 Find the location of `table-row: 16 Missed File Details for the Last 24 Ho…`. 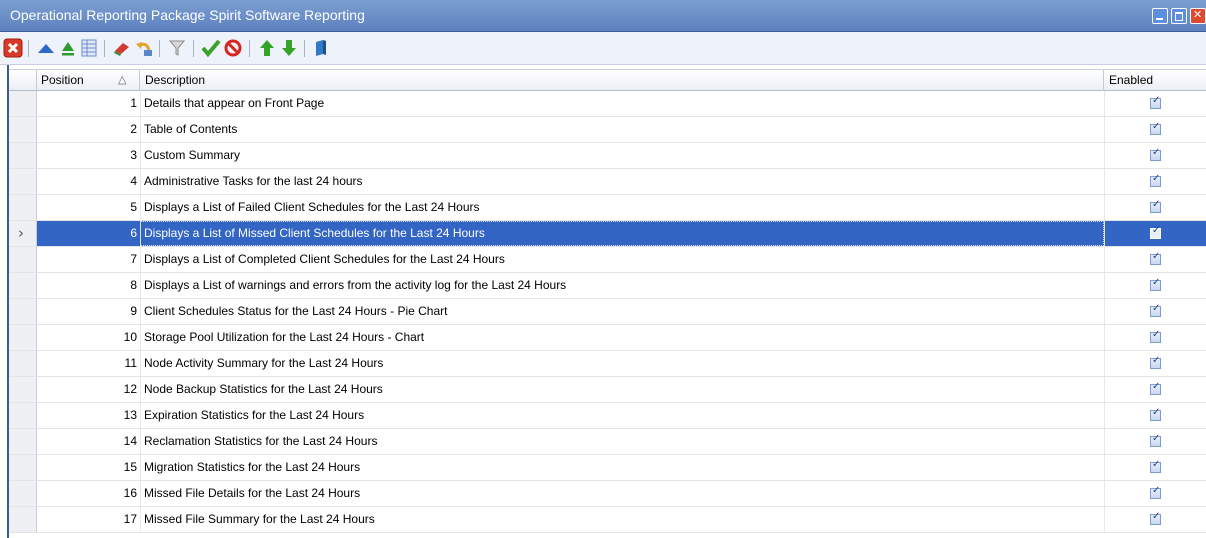

table-row: 16 Missed File Details for the Last 24 Ho… is located at coordinates (607, 494).